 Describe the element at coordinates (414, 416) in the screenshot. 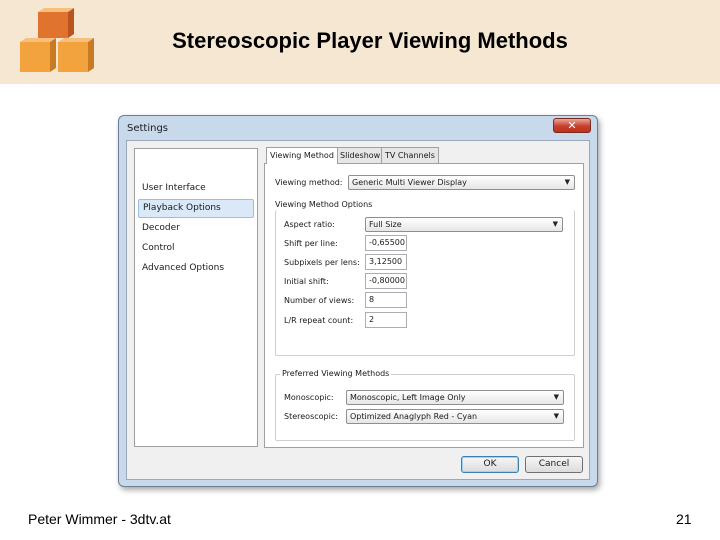

I see `stereoscopic-value: Optimized Anaglyph Red - Cyan` at that location.